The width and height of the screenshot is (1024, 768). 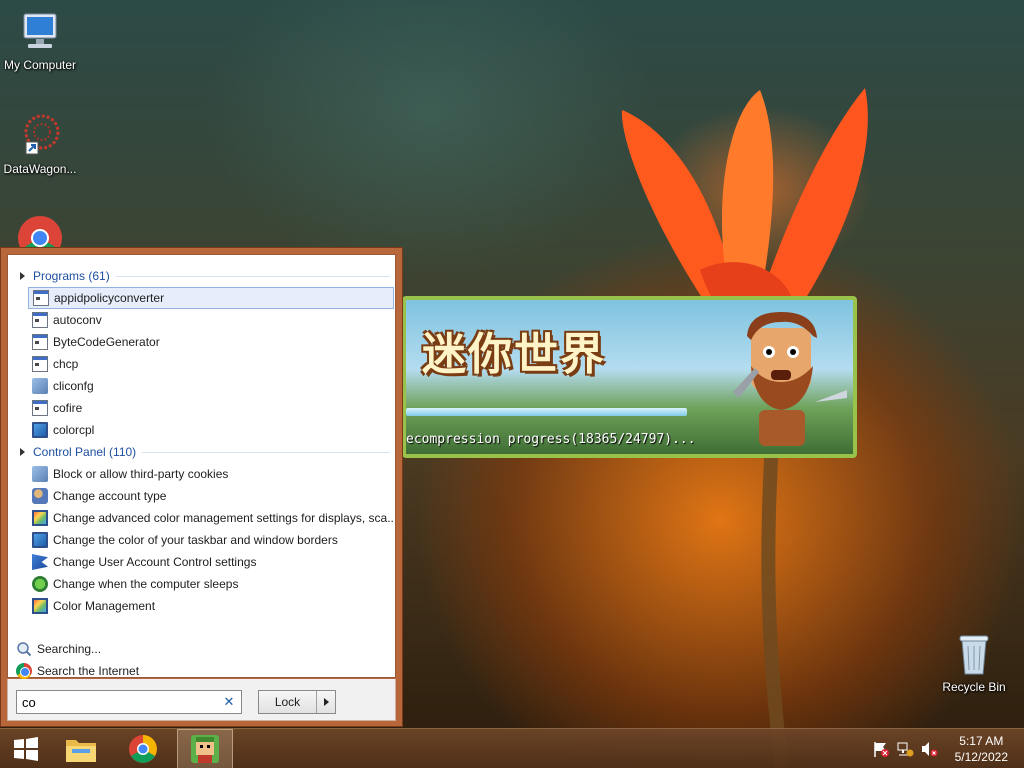 I want to click on control-panel-item: Block or allow third-party cookies, so click(x=211, y=474).